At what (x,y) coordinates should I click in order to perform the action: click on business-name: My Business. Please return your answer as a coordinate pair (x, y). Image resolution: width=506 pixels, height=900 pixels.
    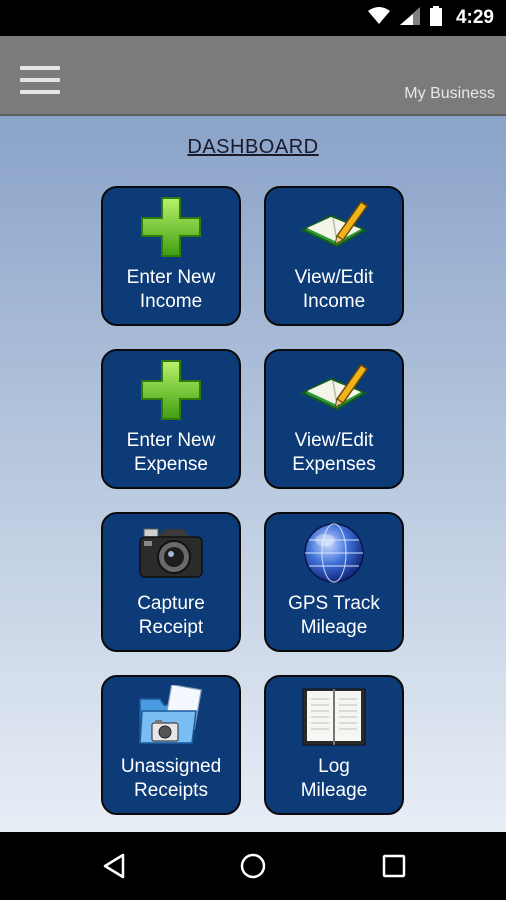
    Looking at the image, I should click on (449, 94).